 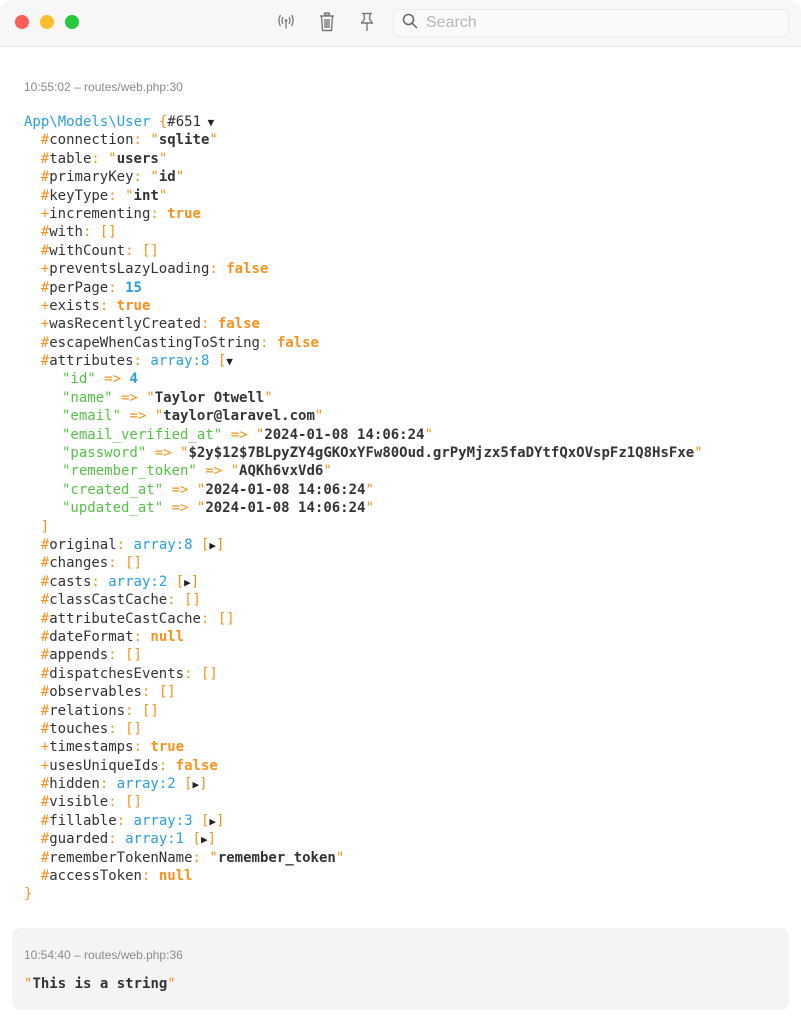 I want to click on property-name: preventsLazyLoading, so click(x=129, y=269).